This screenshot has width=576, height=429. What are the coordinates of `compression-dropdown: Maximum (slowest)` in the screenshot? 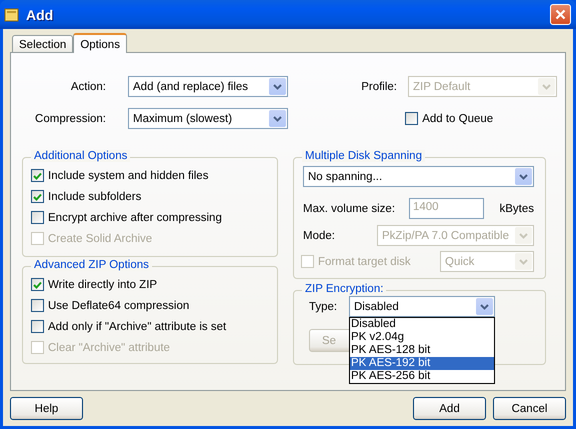 It's located at (208, 118).